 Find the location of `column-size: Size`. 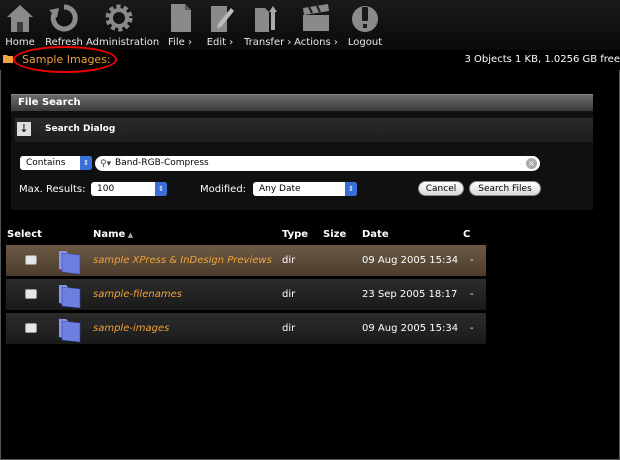

column-size: Size is located at coordinates (334, 234).